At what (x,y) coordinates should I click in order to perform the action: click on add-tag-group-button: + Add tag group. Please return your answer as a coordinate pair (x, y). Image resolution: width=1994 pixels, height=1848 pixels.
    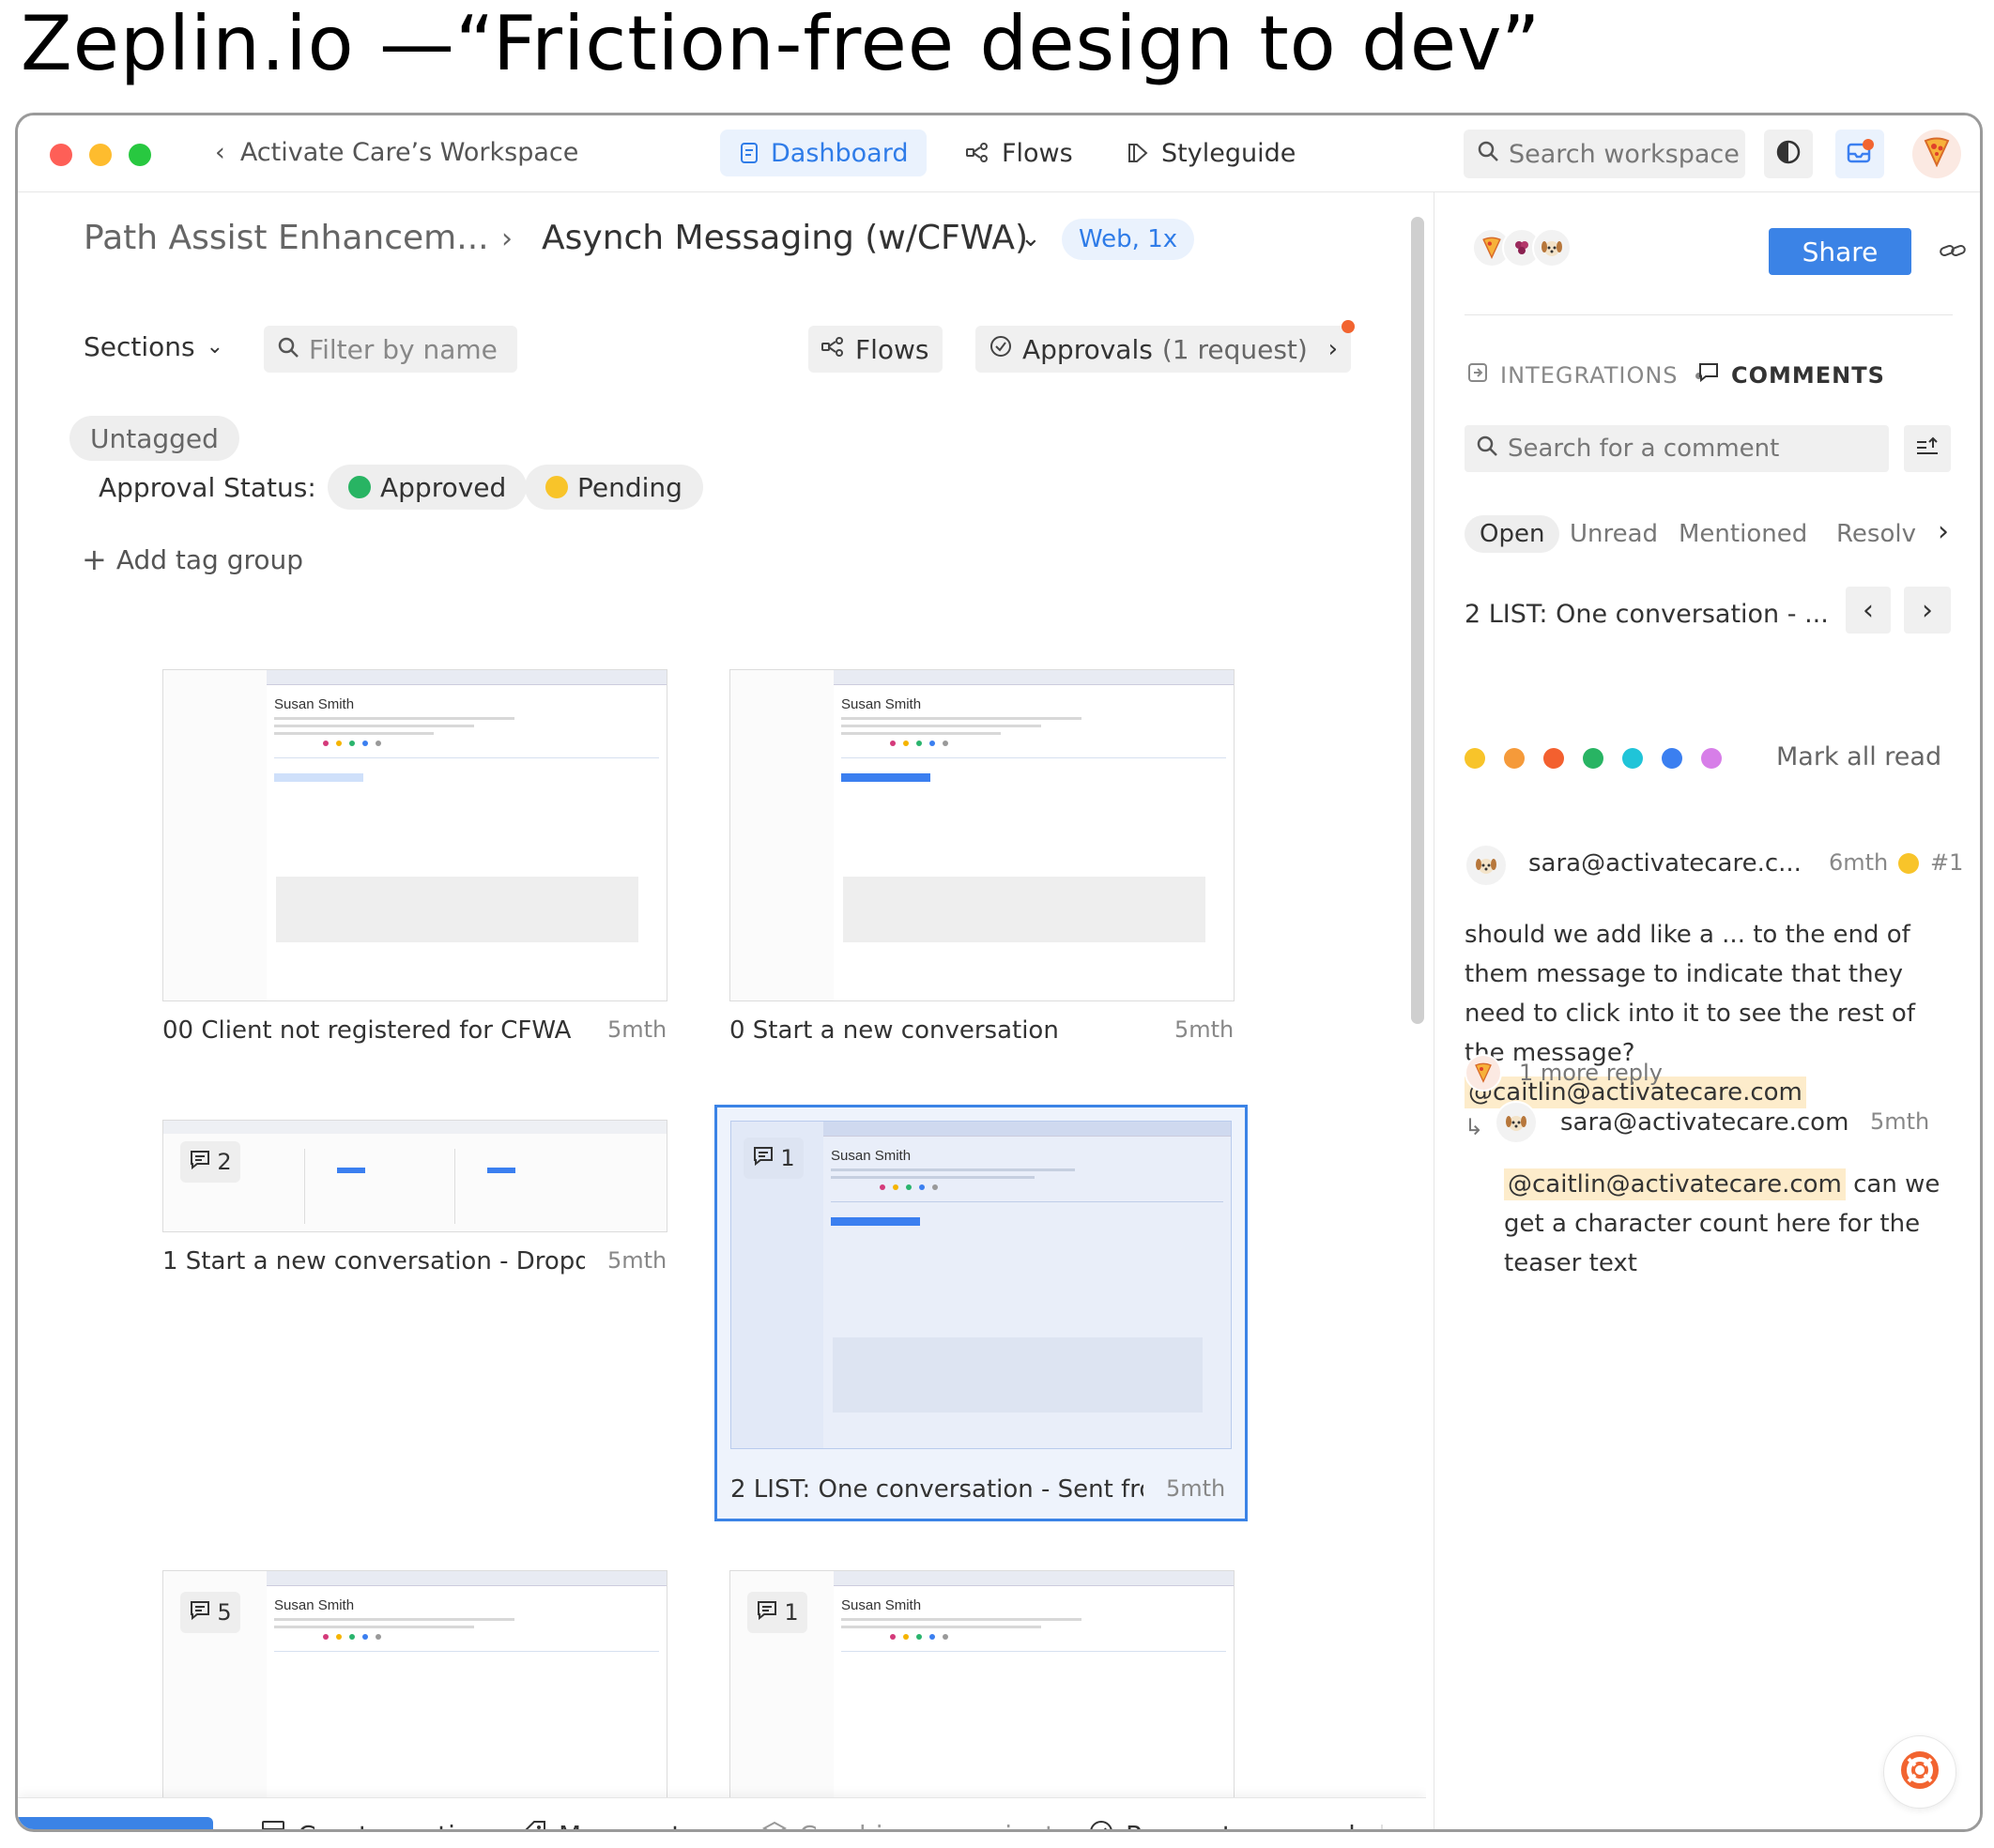
    Looking at the image, I should click on (193, 559).